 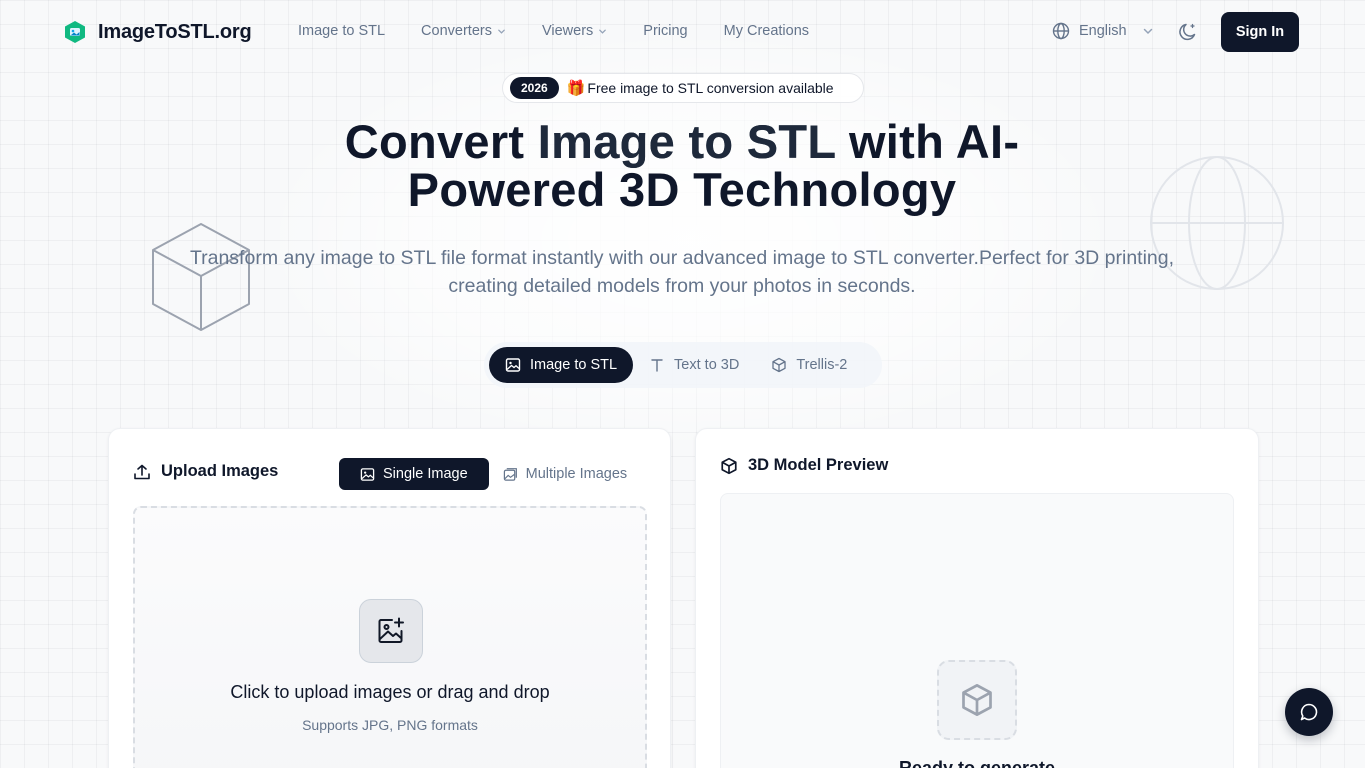 I want to click on nav-item-image-to-stl: Image to STL, so click(x=341, y=31).